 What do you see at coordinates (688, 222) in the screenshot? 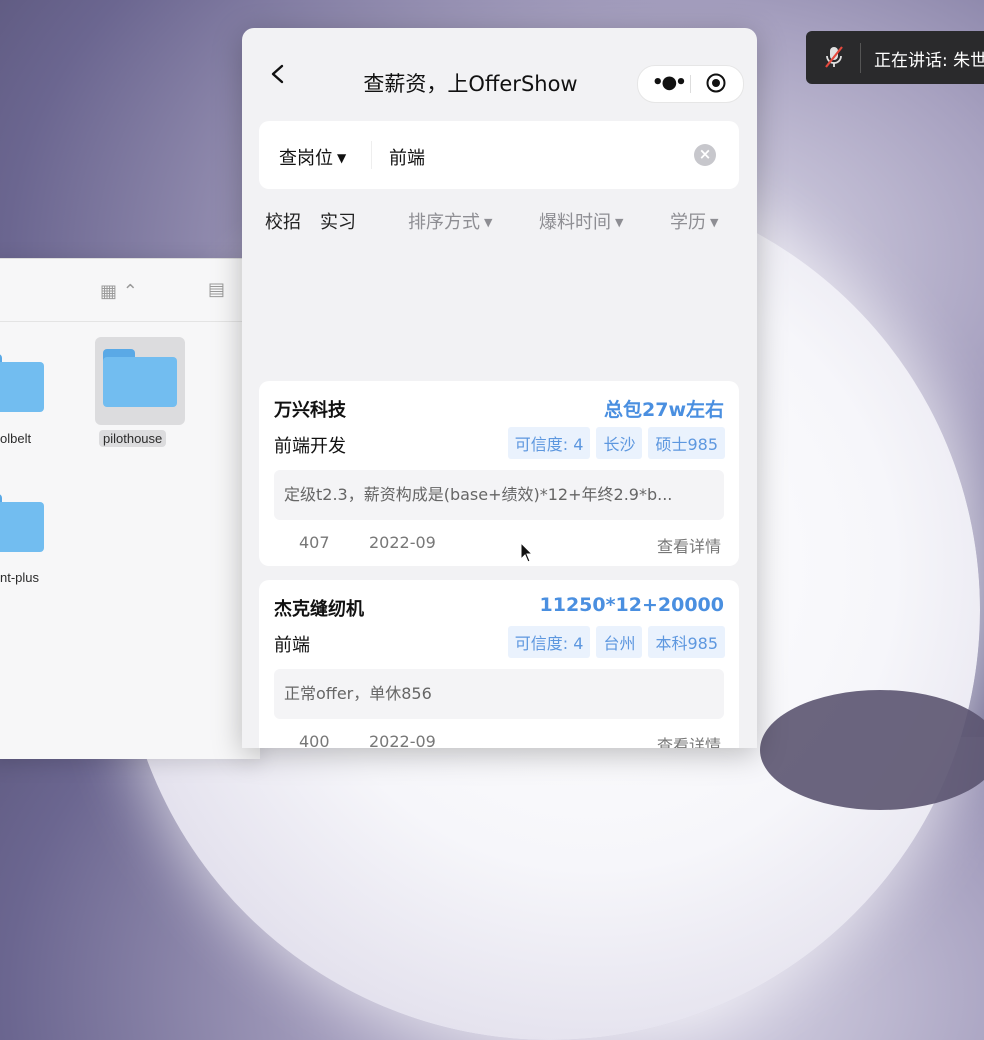
I see `filter-education-label: 学历` at bounding box center [688, 222].